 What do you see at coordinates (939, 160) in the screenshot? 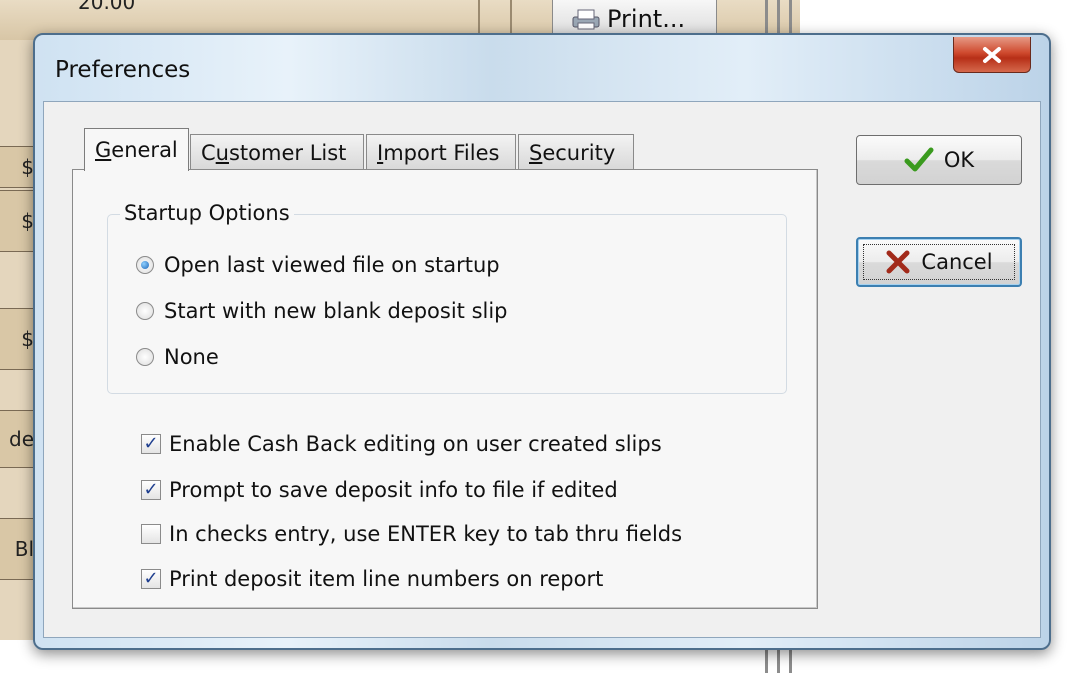
I see `ok-button: OK` at bounding box center [939, 160].